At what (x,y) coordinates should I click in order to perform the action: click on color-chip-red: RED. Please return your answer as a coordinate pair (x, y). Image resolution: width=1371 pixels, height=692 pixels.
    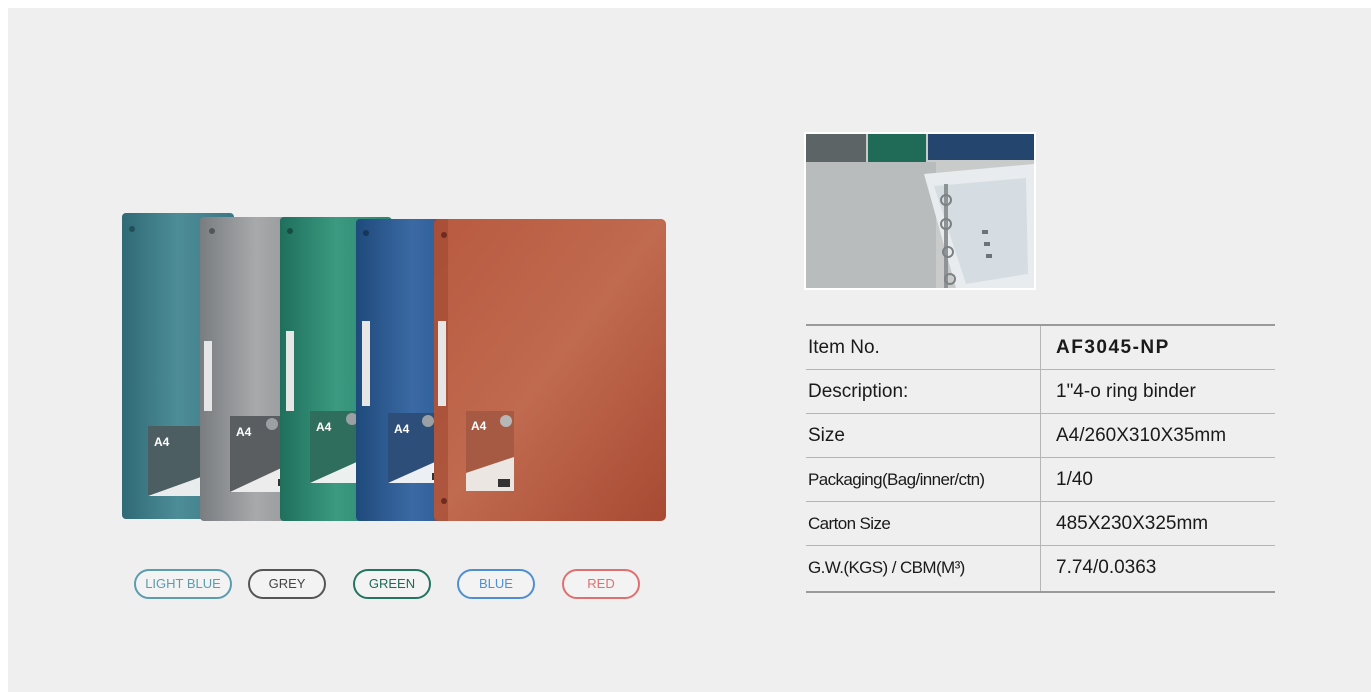
    Looking at the image, I should click on (601, 584).